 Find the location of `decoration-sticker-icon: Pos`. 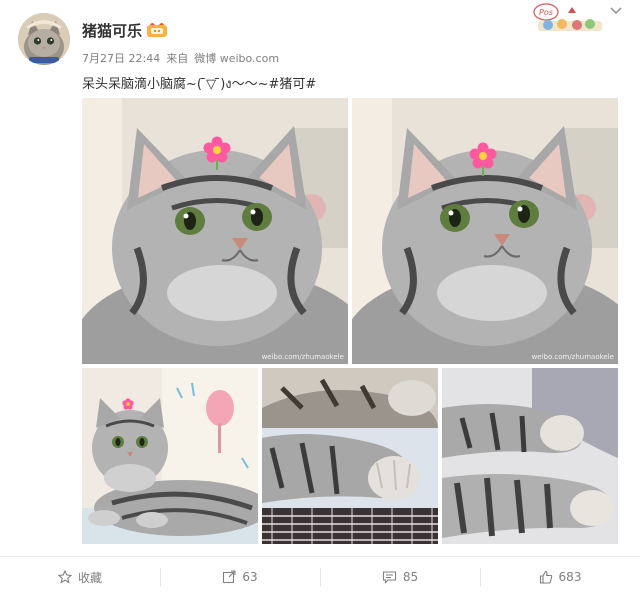

decoration-sticker-icon: Pos is located at coordinates (567, 17).